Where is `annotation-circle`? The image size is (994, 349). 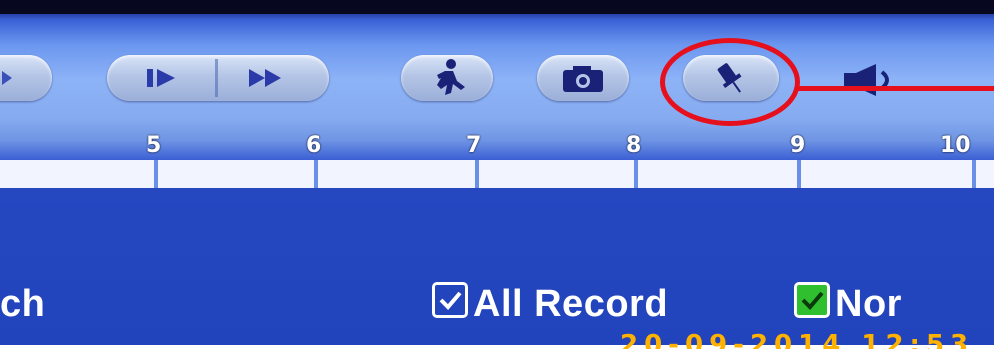 annotation-circle is located at coordinates (730, 82).